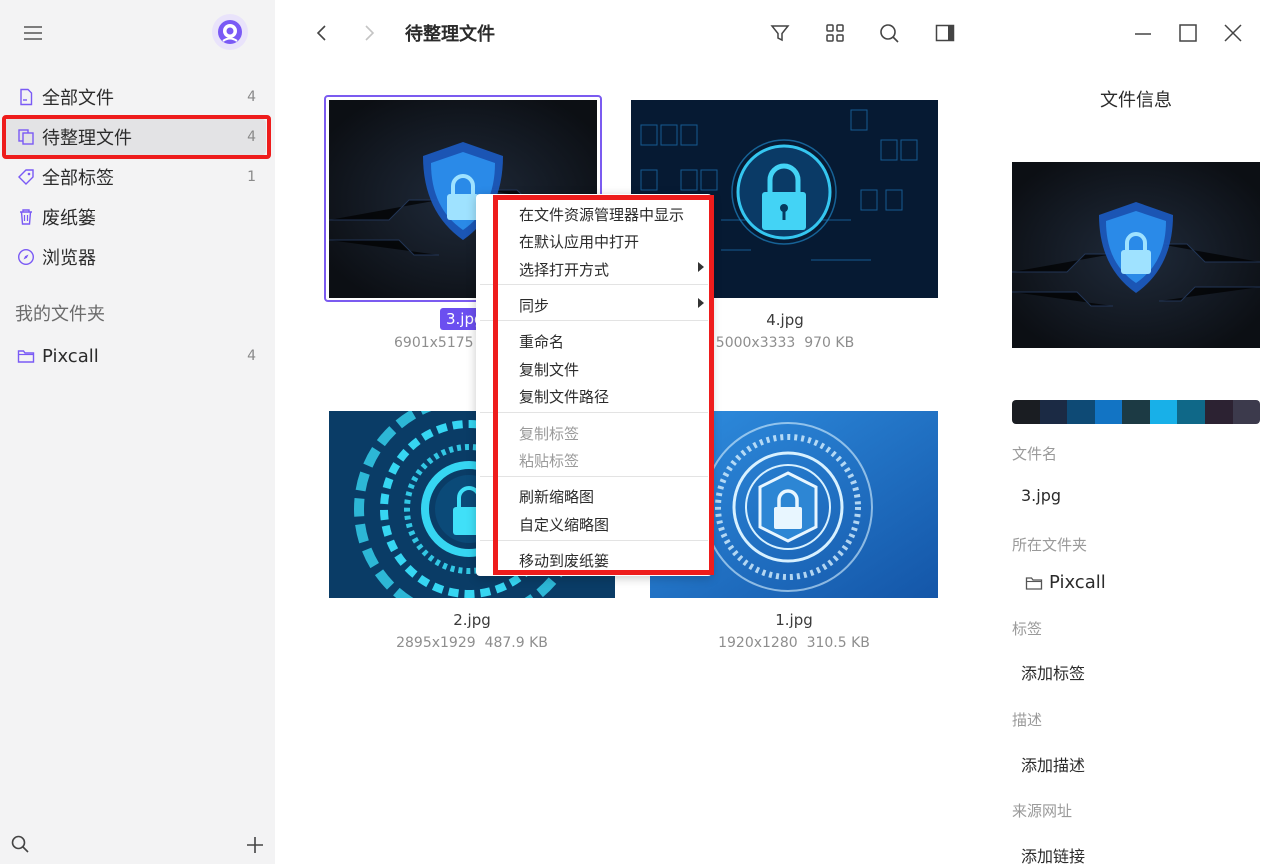 The width and height of the screenshot is (1280, 864). What do you see at coordinates (87, 138) in the screenshot?
I see `sidebar-item-label: 待整理文件` at bounding box center [87, 138].